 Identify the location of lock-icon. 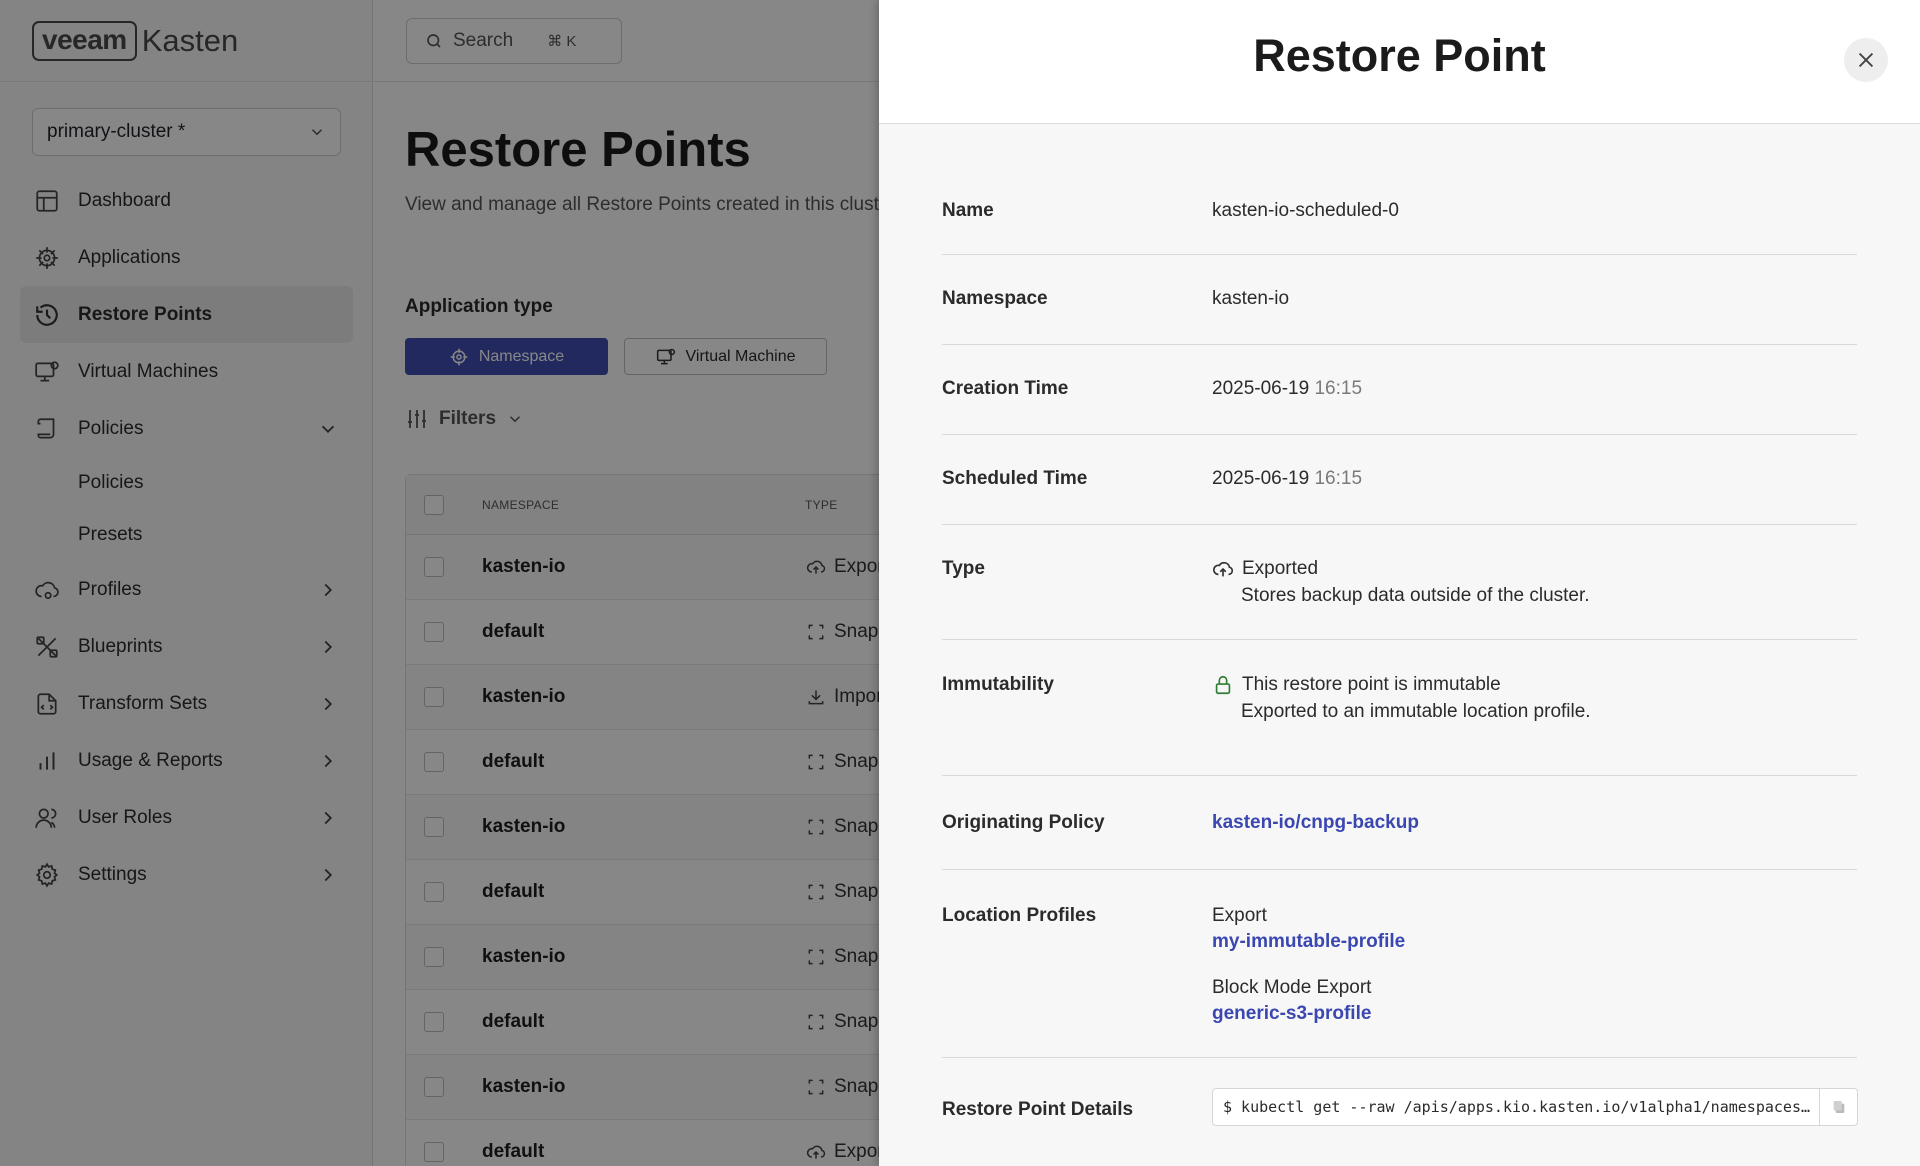
(1223, 685).